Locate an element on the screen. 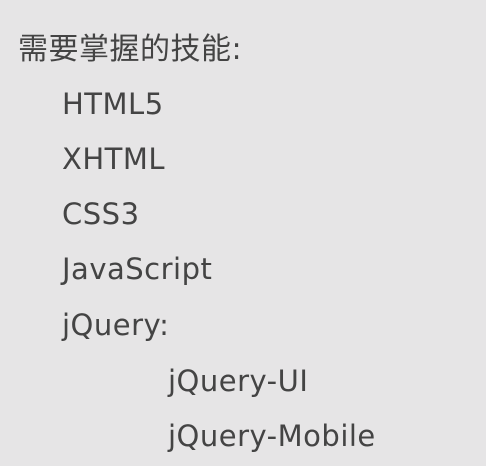  skill-item: JavaScript is located at coordinates (137, 269).